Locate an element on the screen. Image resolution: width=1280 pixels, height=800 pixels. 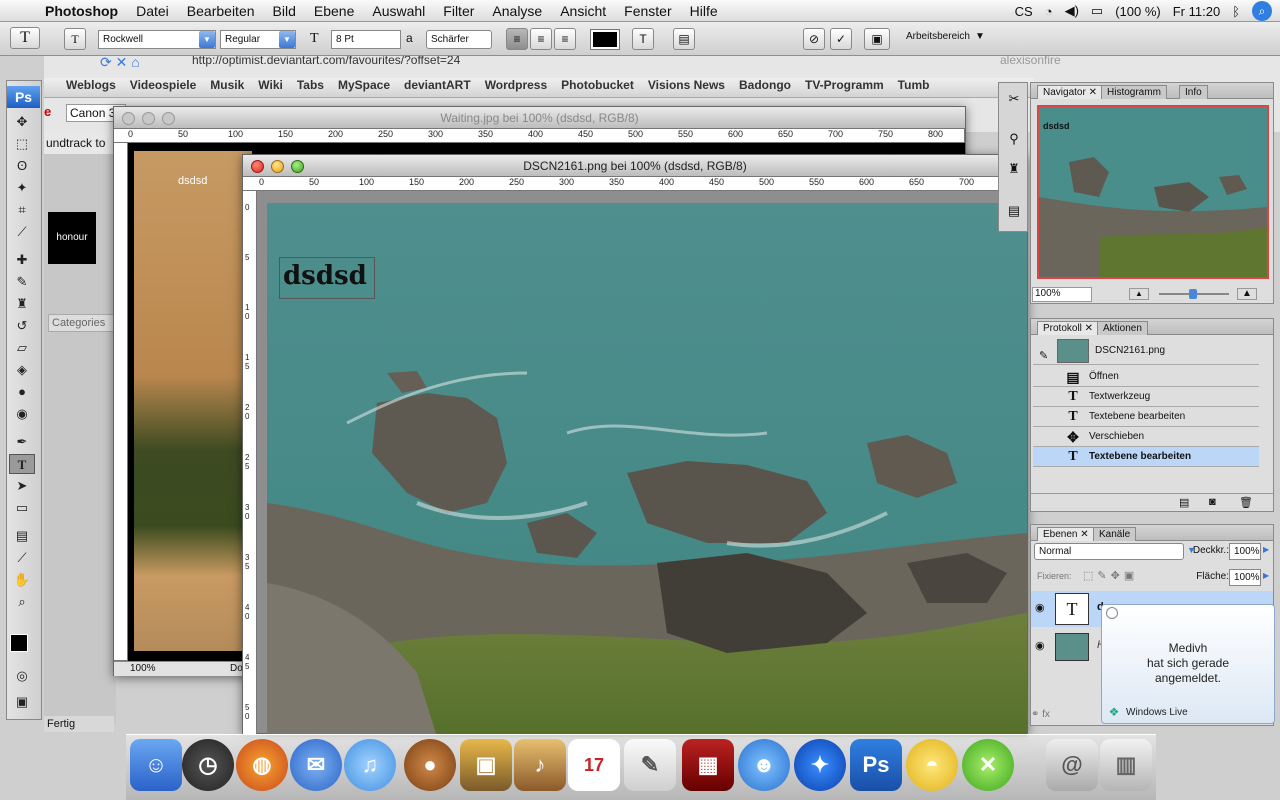
paint-bucket-icon: ◈ is located at coordinates (22, 370).